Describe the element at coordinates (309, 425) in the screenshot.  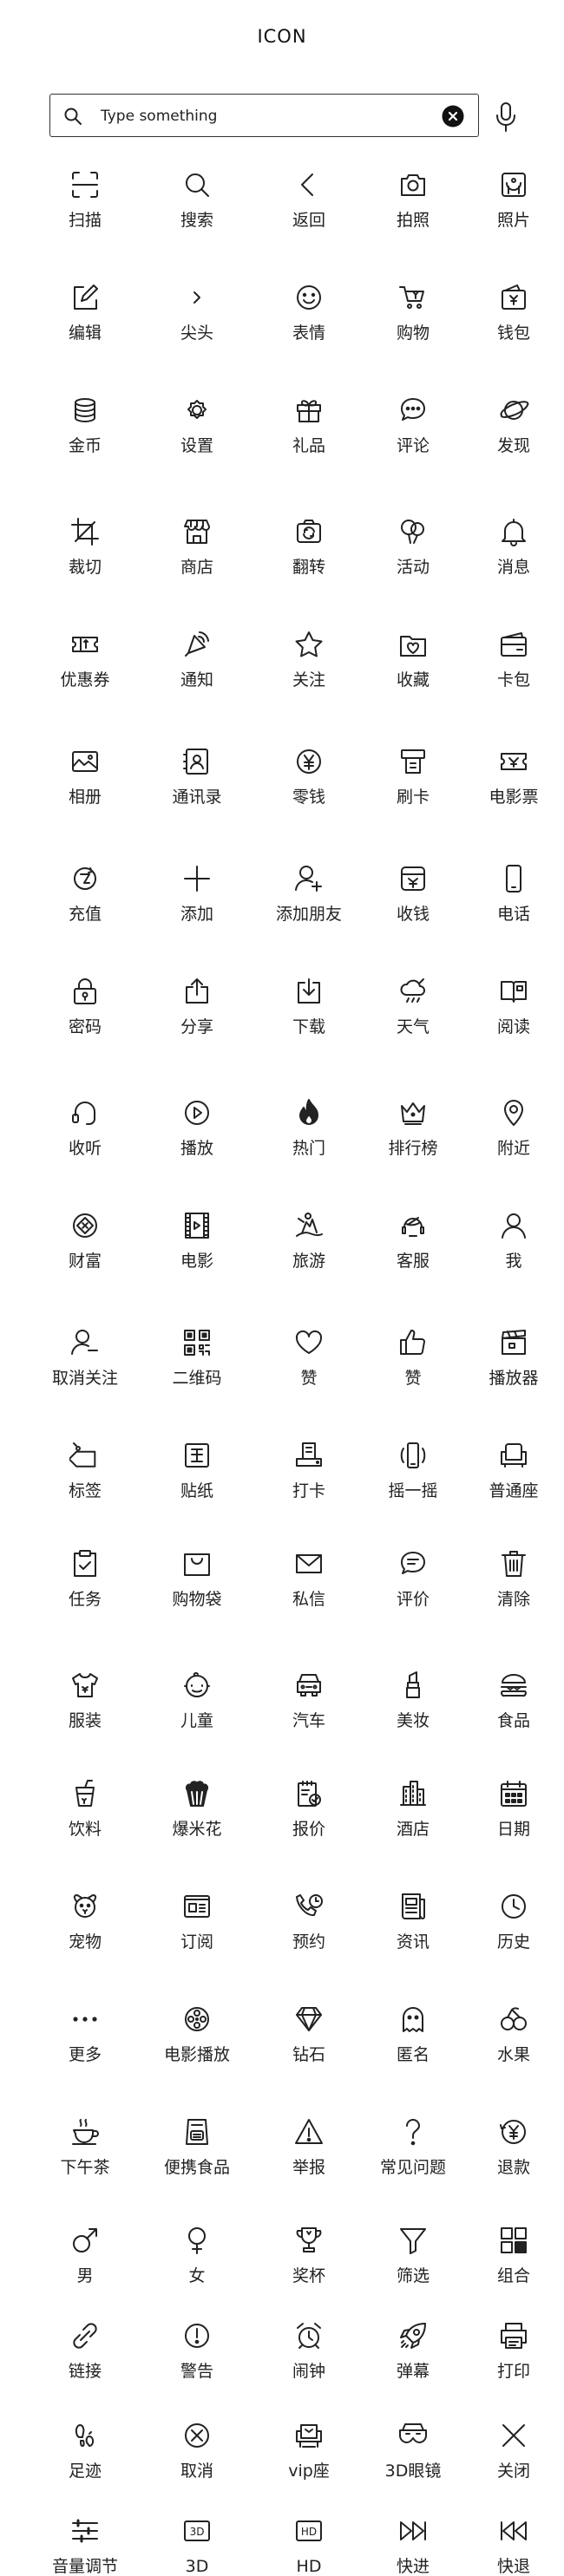
I see `icon-item-gift: 礼品` at that location.